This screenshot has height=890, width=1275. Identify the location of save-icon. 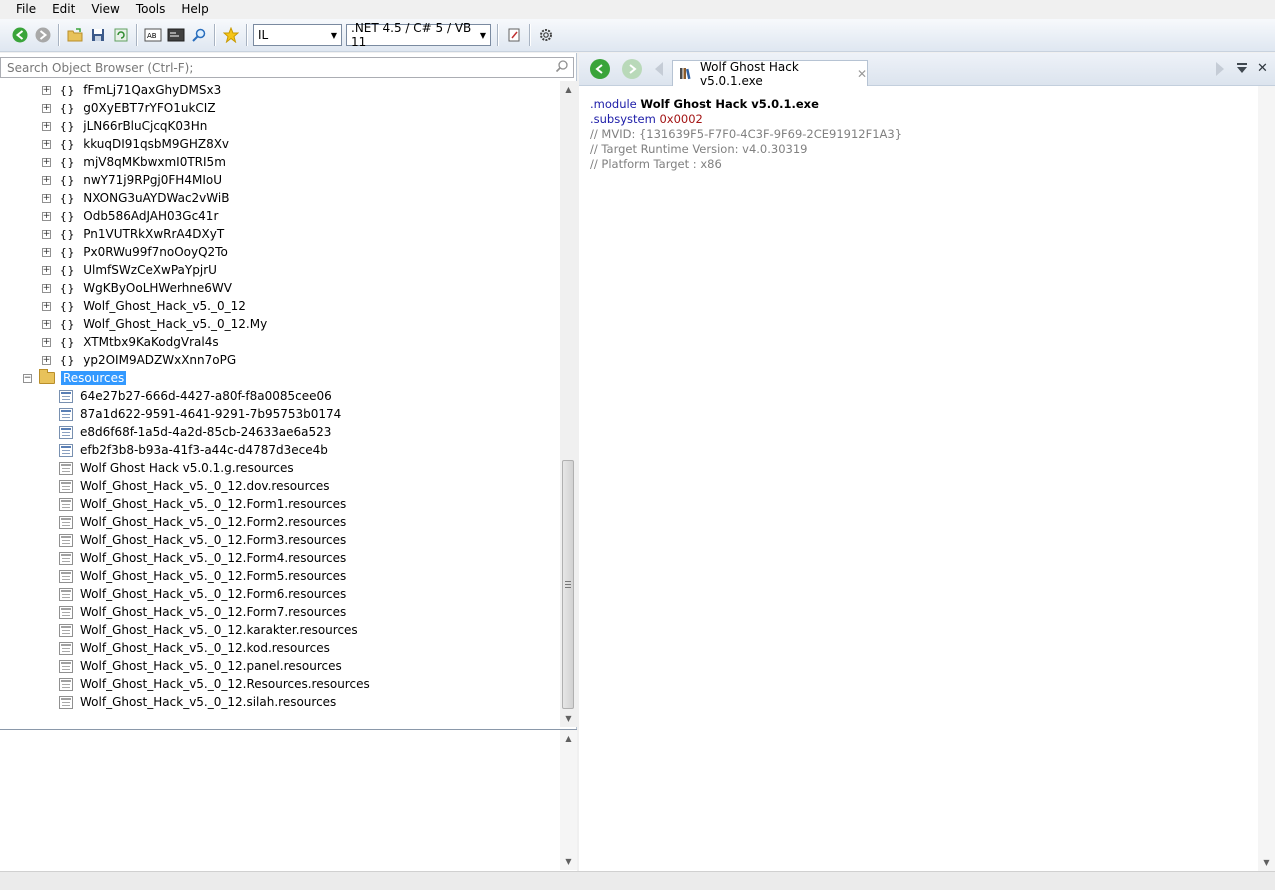
(98, 35).